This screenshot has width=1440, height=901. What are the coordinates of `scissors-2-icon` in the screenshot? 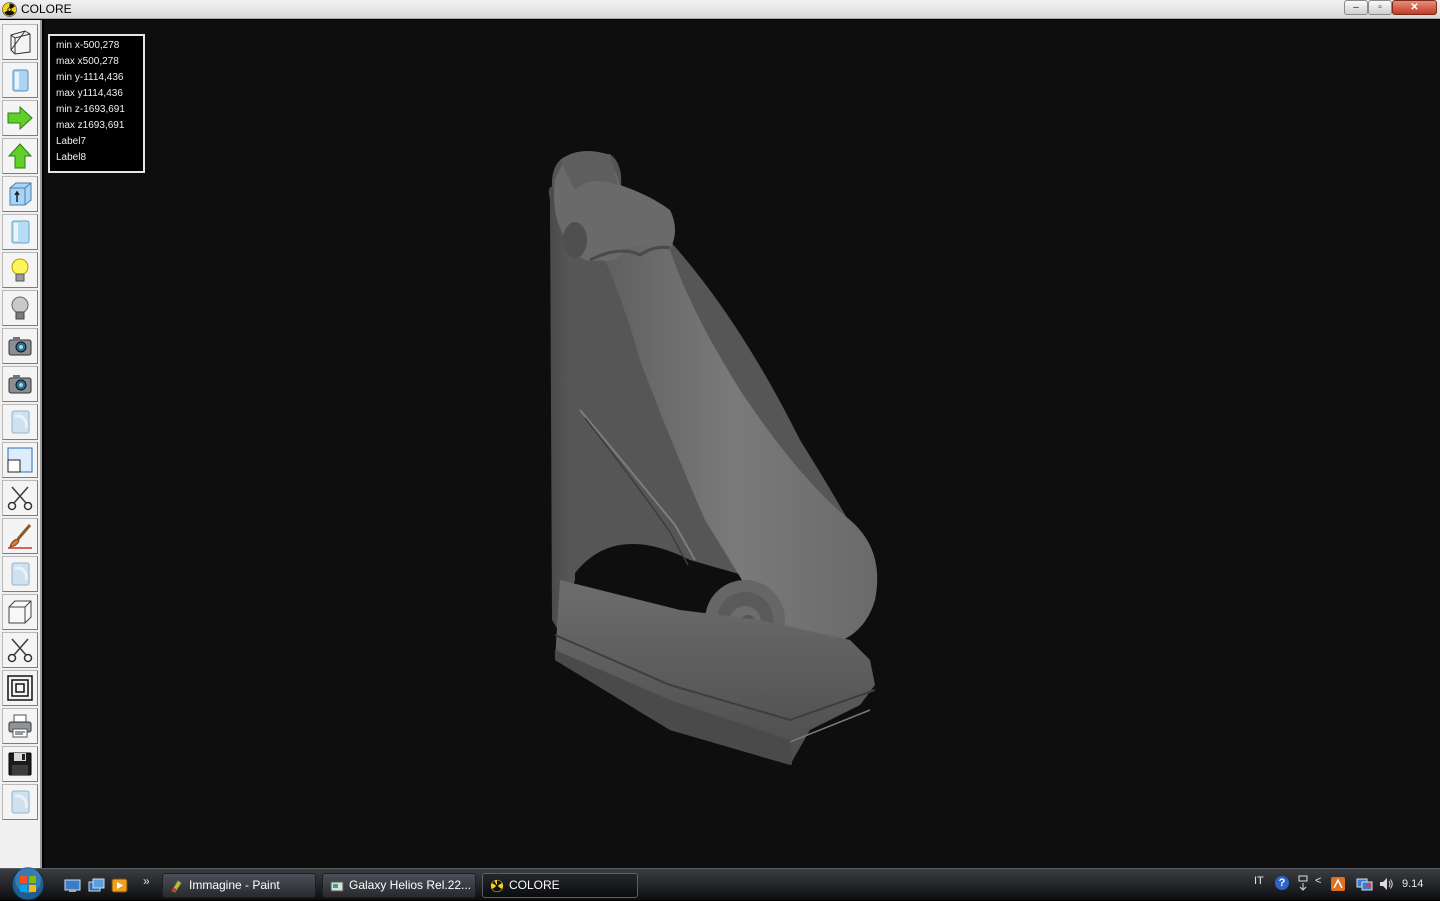 It's located at (20, 650).